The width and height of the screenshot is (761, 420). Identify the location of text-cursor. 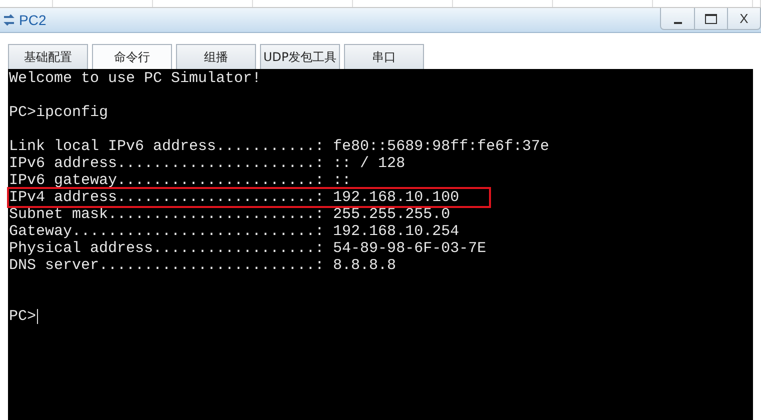
(37, 316).